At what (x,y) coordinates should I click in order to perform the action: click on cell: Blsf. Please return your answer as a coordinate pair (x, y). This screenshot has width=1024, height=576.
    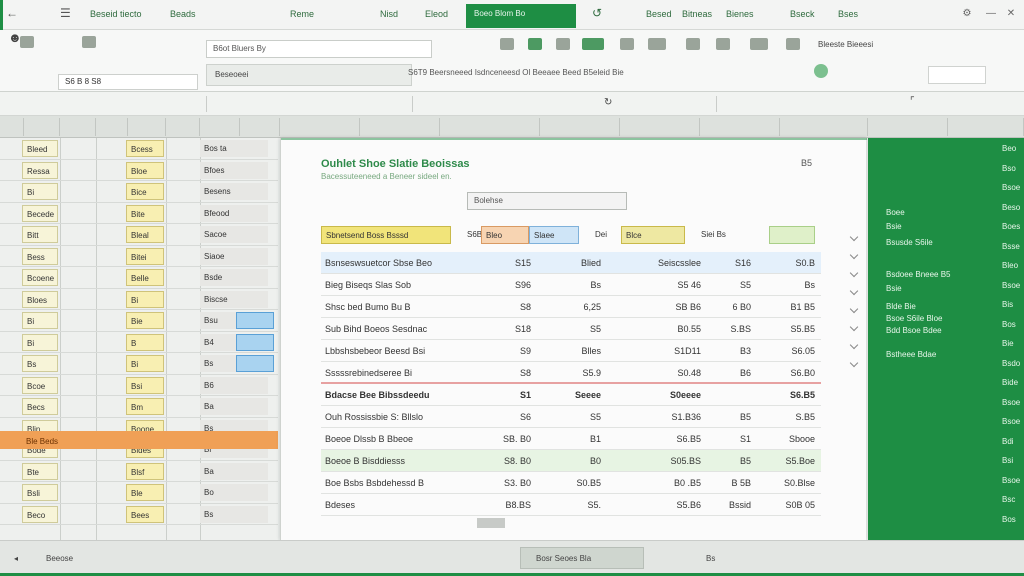
    Looking at the image, I should click on (145, 471).